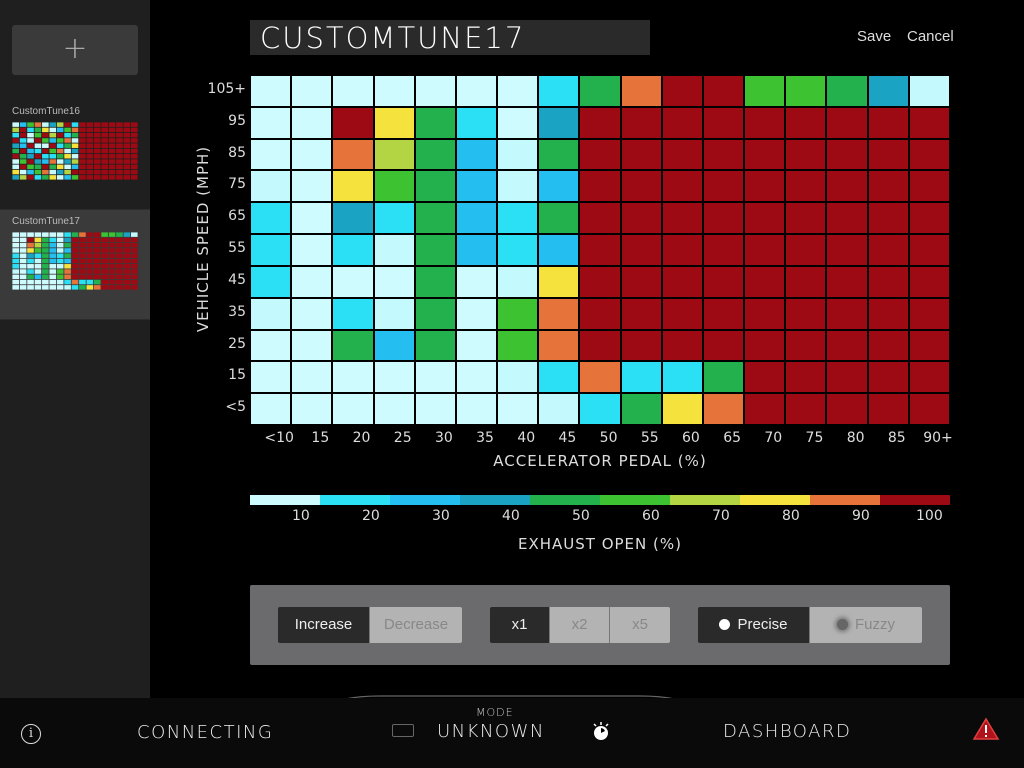 The image size is (1024, 768). Describe the element at coordinates (930, 36) in the screenshot. I see `cancel-button: Cancel` at that location.